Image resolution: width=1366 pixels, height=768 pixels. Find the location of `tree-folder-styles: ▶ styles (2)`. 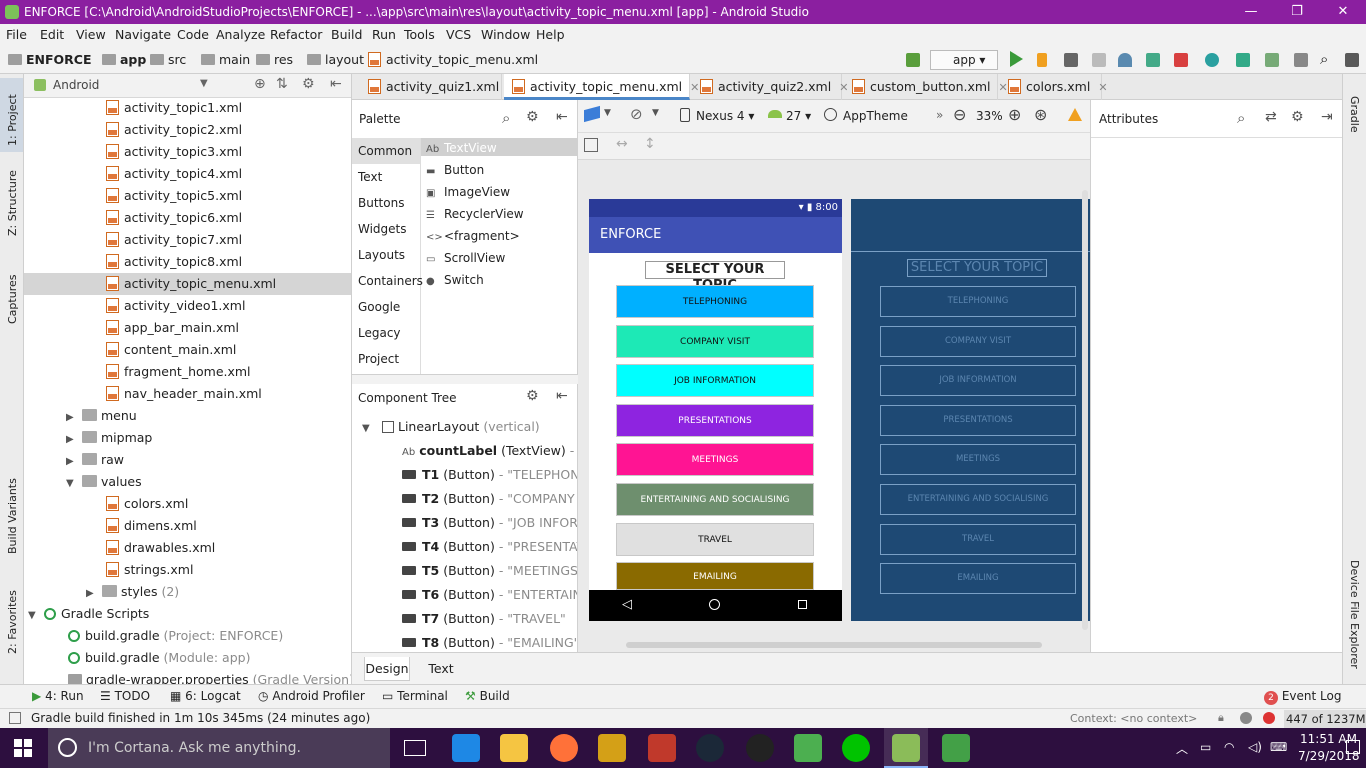

tree-folder-styles: ▶ styles (2) is located at coordinates (132, 592).